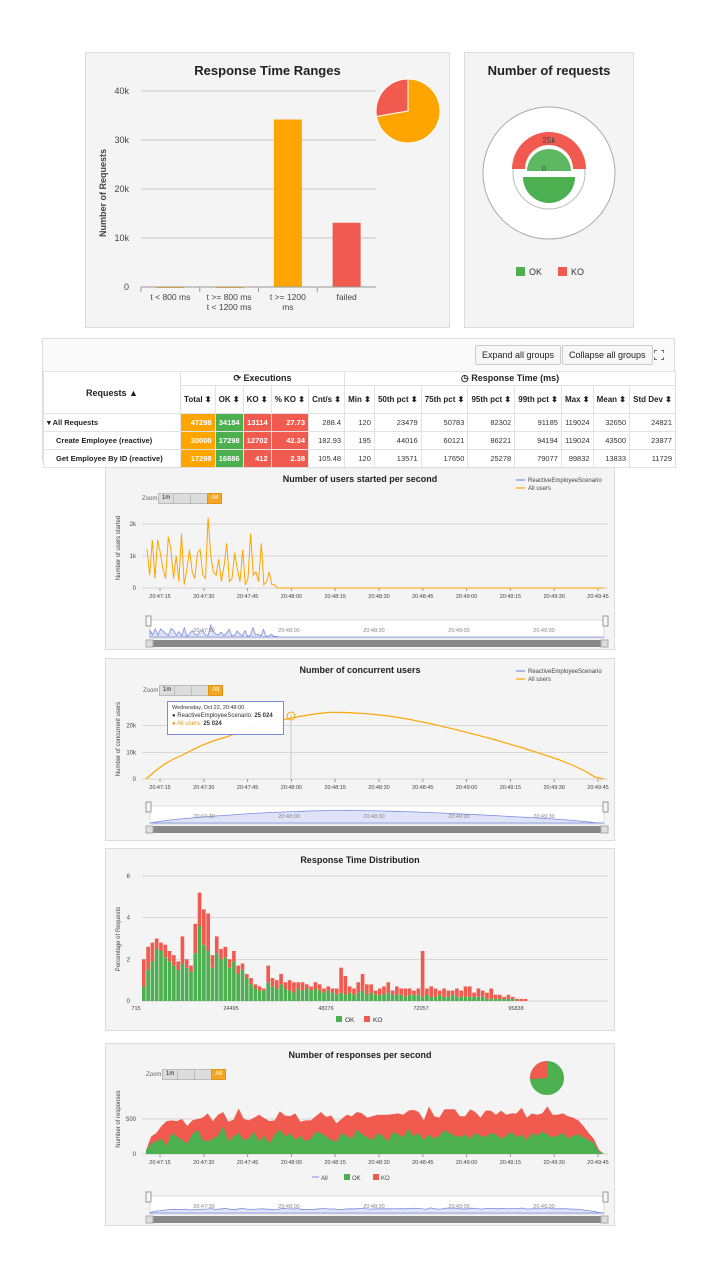 Image resolution: width=720 pixels, height=1280 pixels. What do you see at coordinates (327, 399) in the screenshot?
I see `column-header: Cnt/s ⬍` at bounding box center [327, 399].